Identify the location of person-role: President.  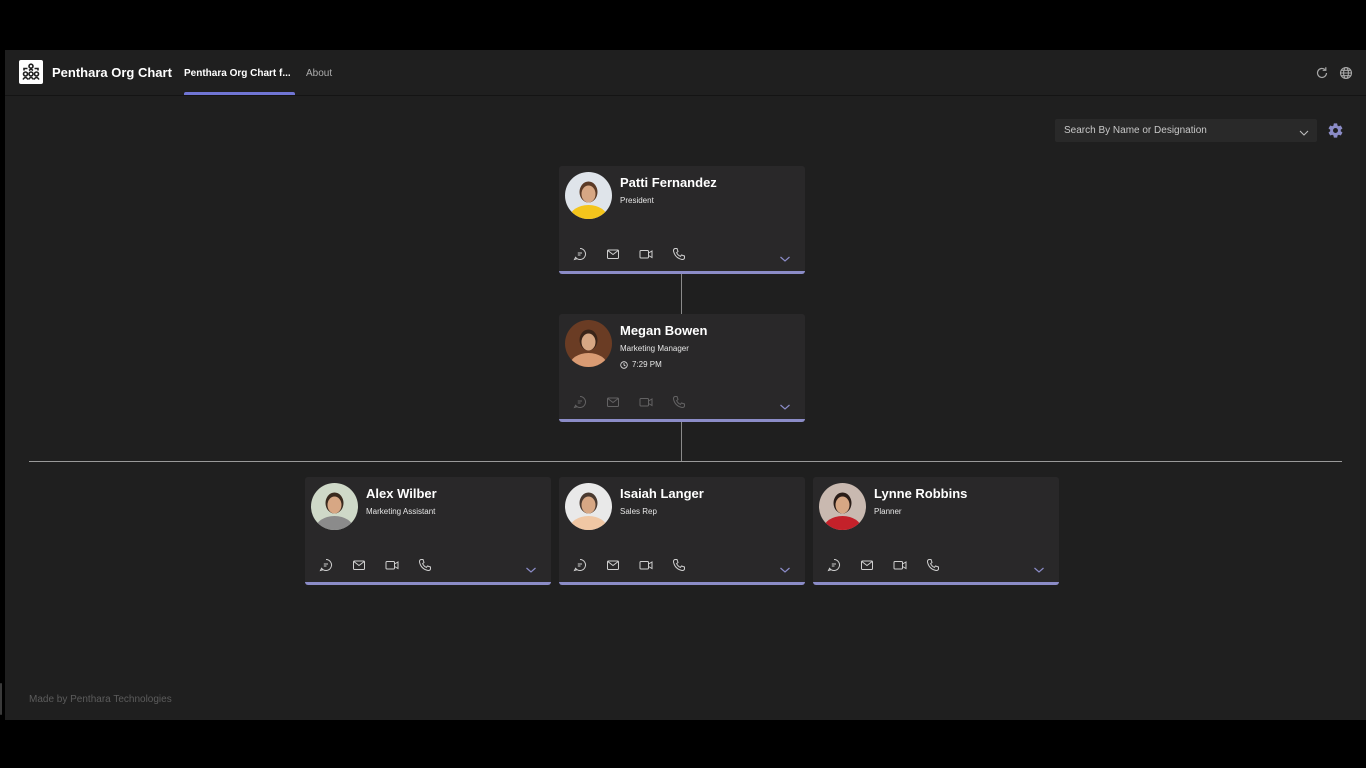
(637, 200).